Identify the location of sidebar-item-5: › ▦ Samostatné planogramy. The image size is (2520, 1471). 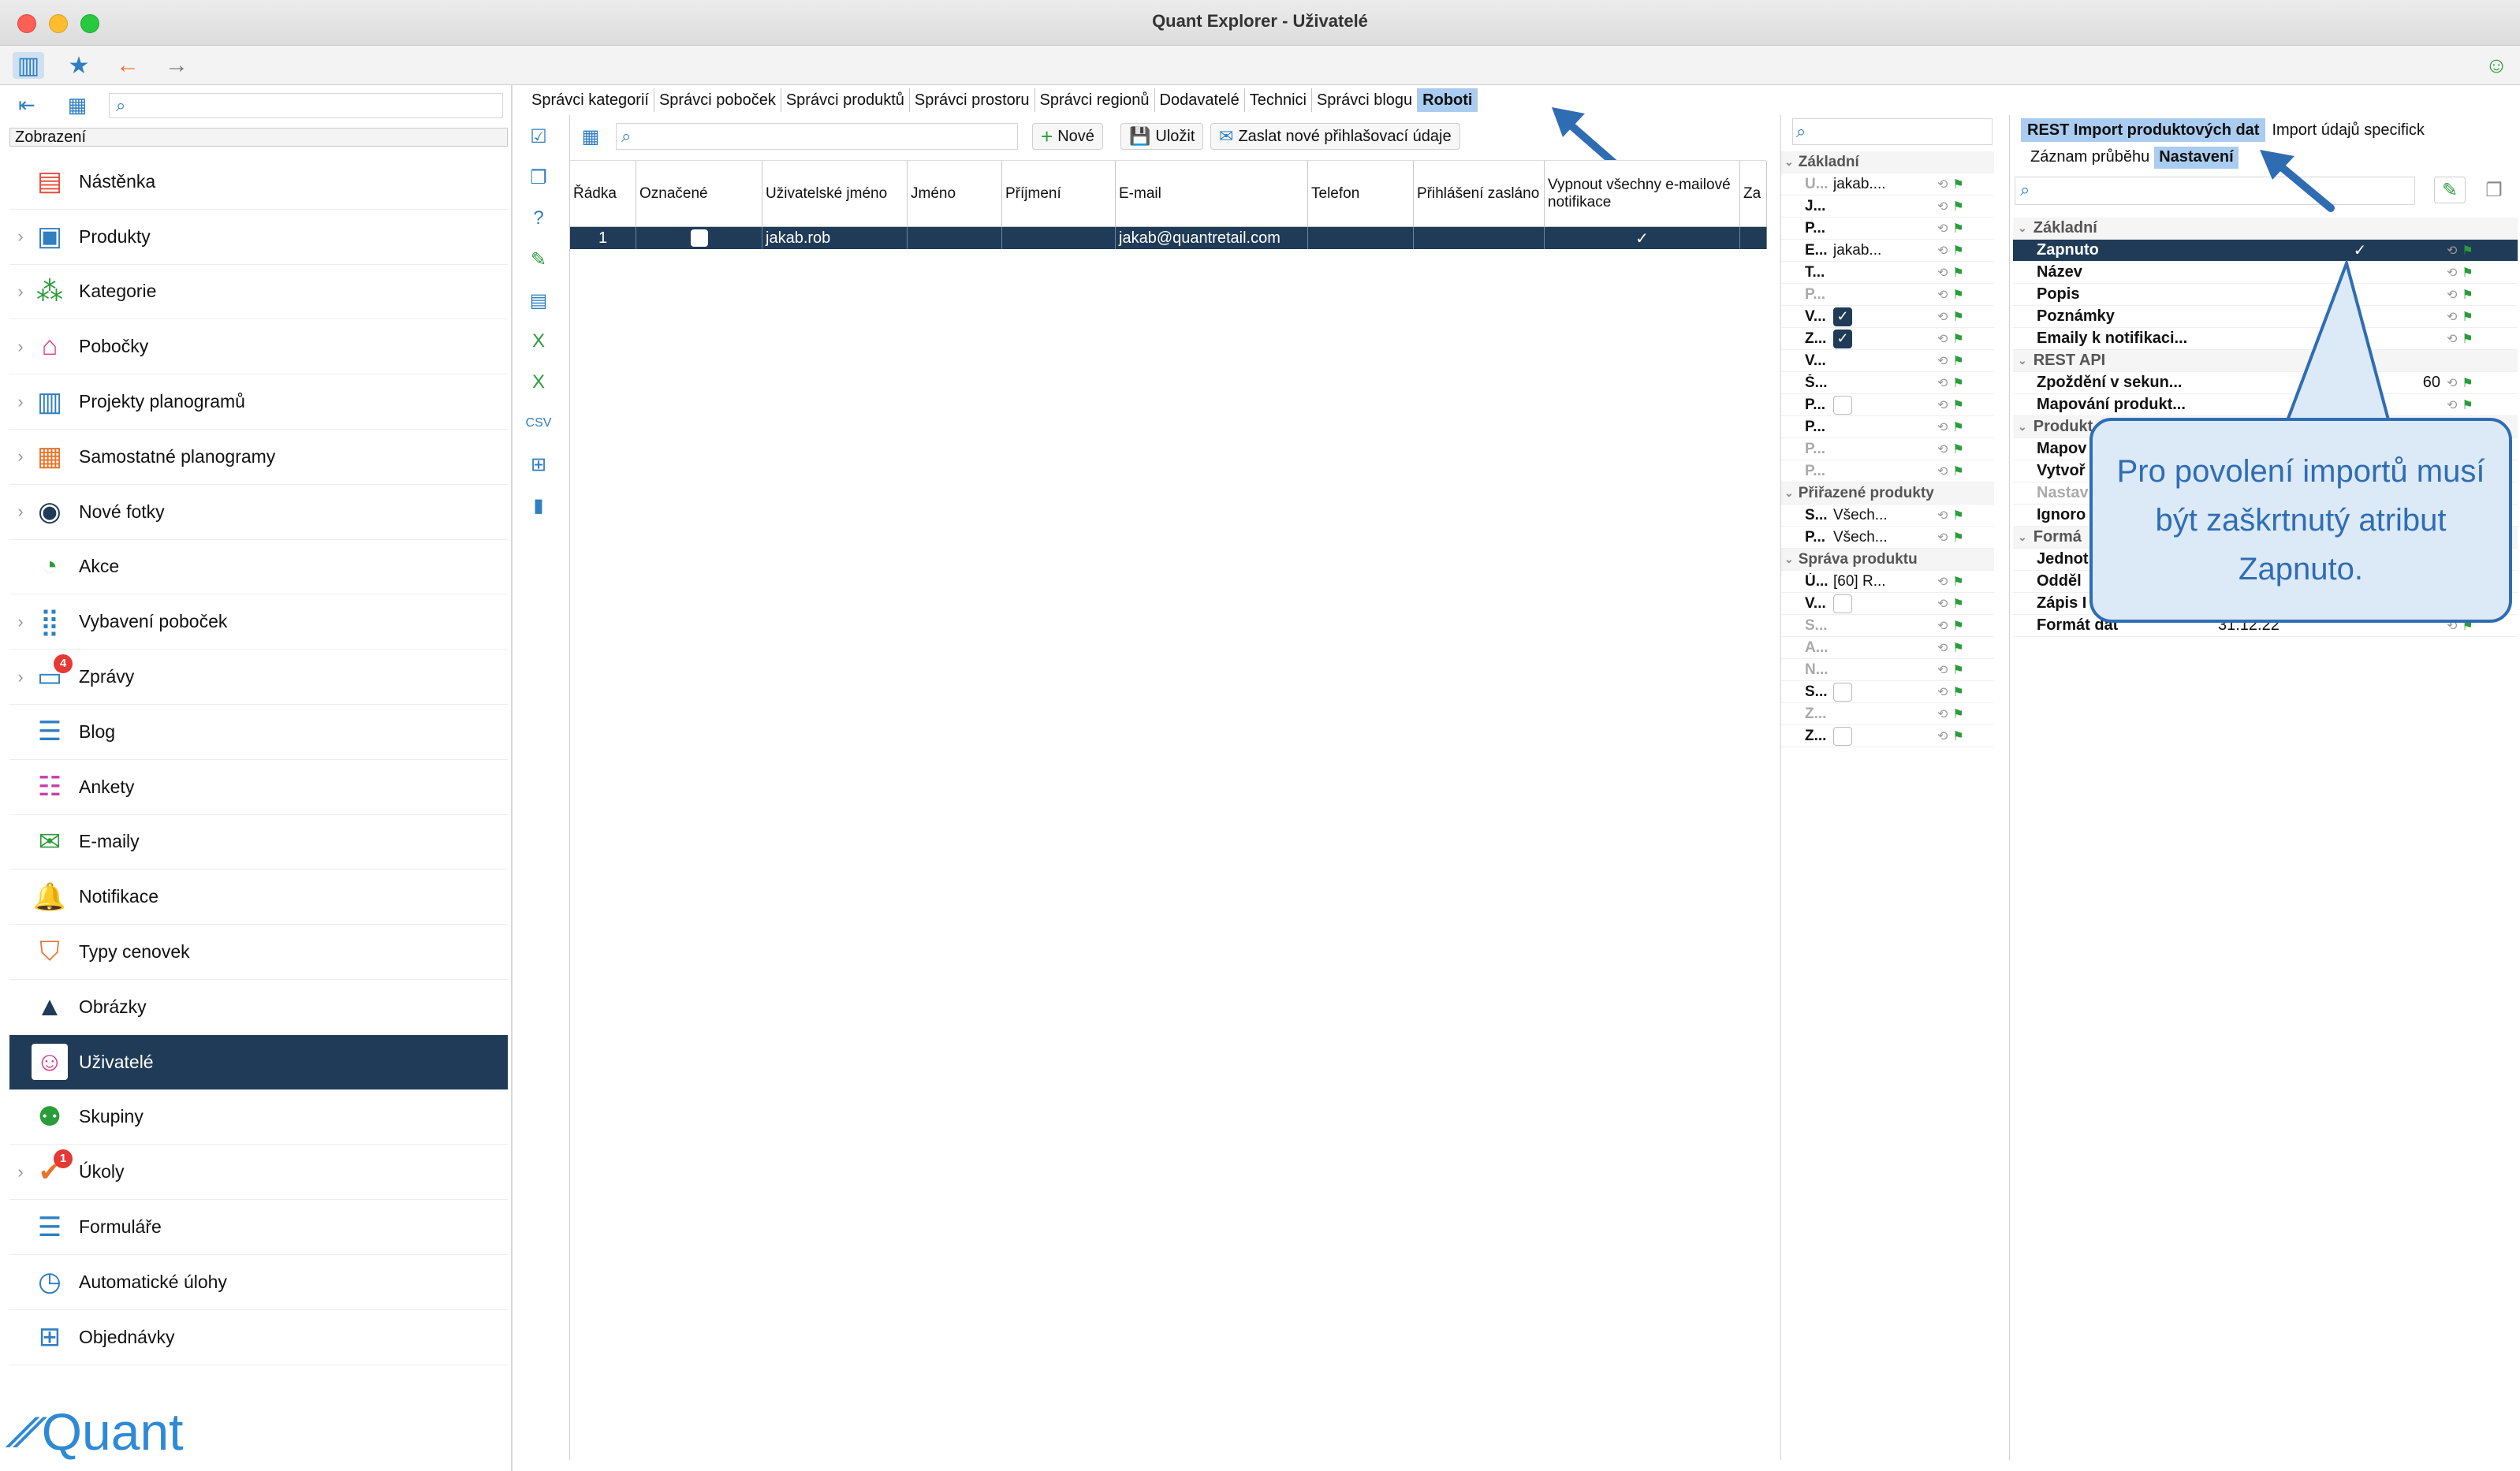
(258, 457).